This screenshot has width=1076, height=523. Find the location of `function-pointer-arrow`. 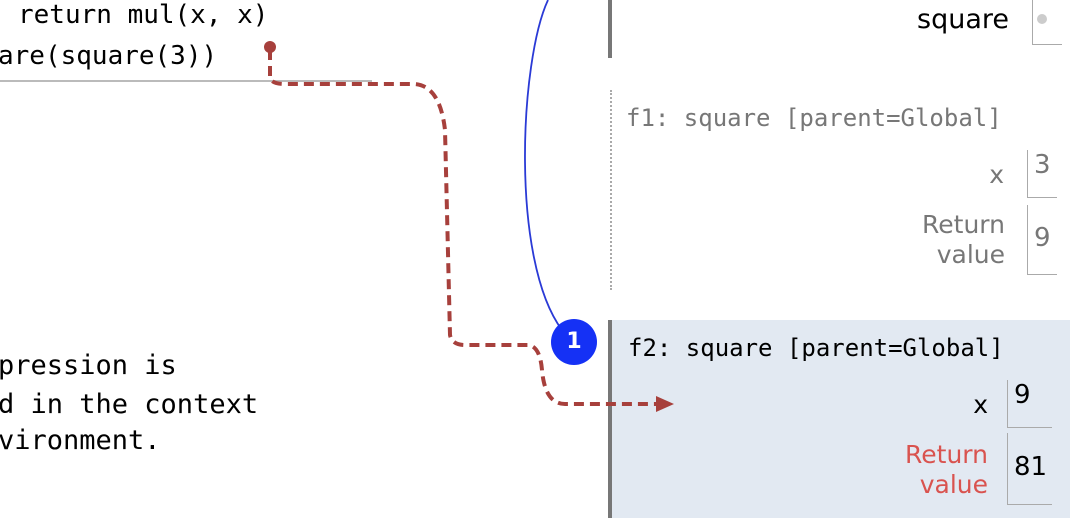

function-pointer-arrow is located at coordinates (543, 165).